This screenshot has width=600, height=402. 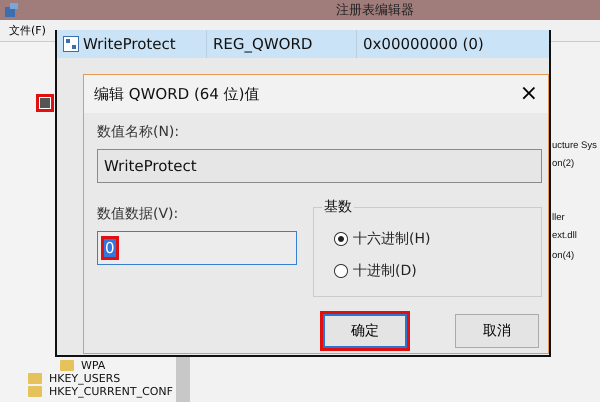 I want to click on field-label: 数值名称(N):, so click(x=138, y=132).